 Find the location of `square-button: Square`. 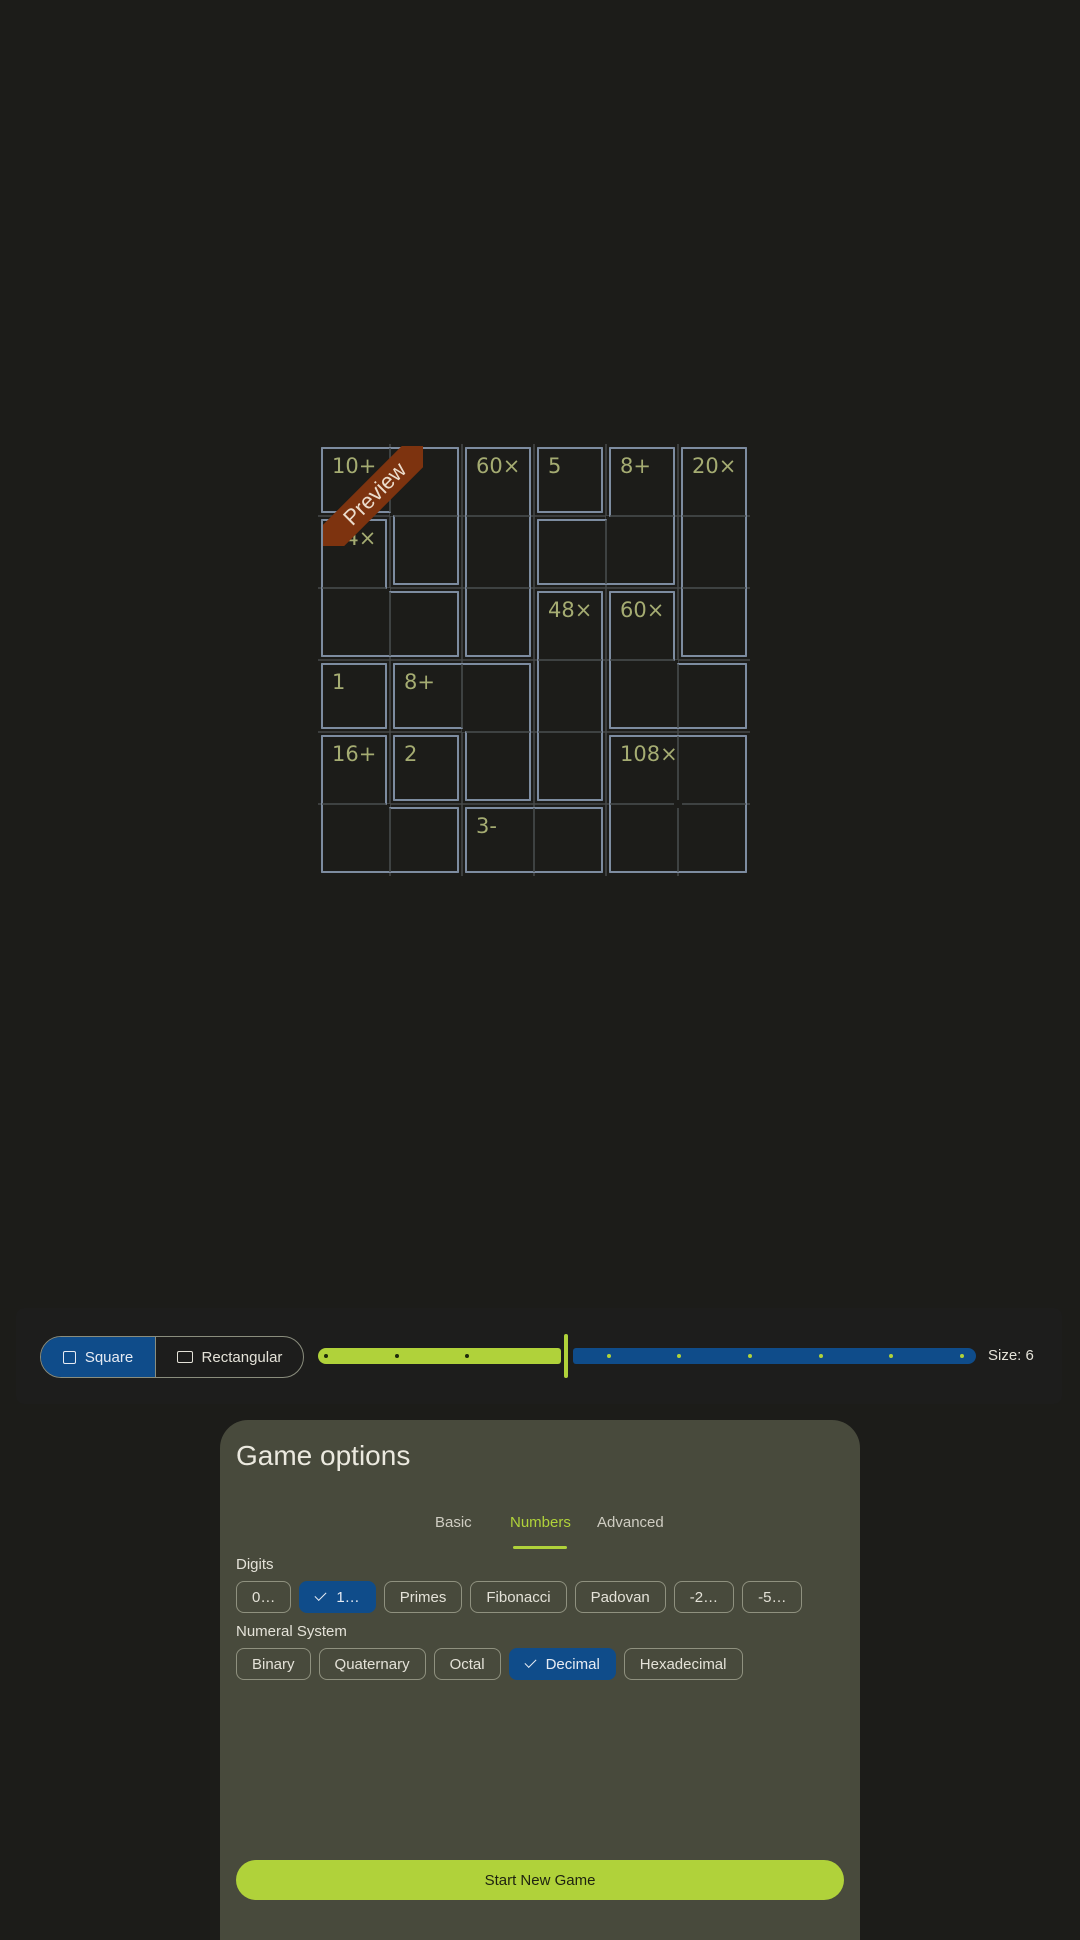

square-button: Square is located at coordinates (98, 1357).